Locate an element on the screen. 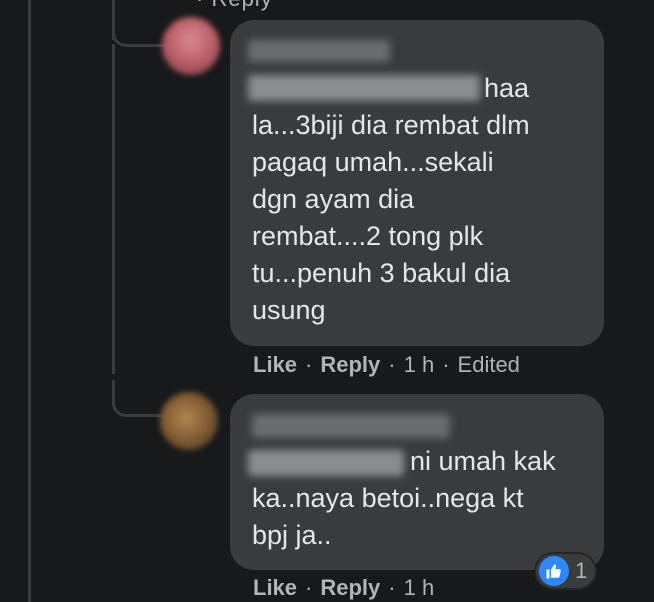 The height and width of the screenshot is (602, 654). comment-actions: Like · Reply · 1 h · Edited is located at coordinates (386, 365).